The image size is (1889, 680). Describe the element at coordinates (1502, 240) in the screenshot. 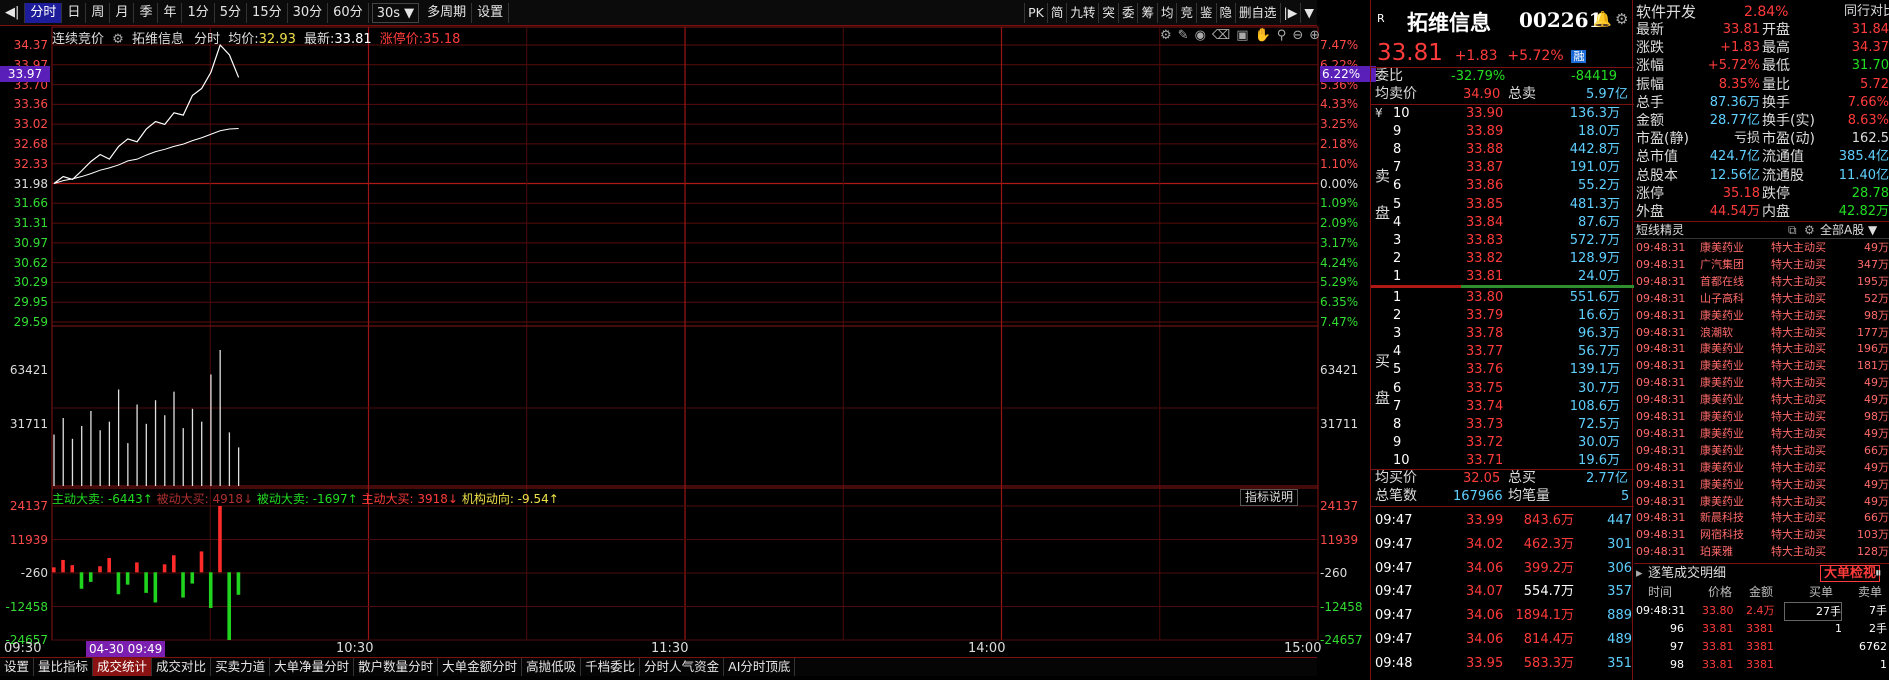

I see `ask-row: 3 33.83 572.7万` at that location.